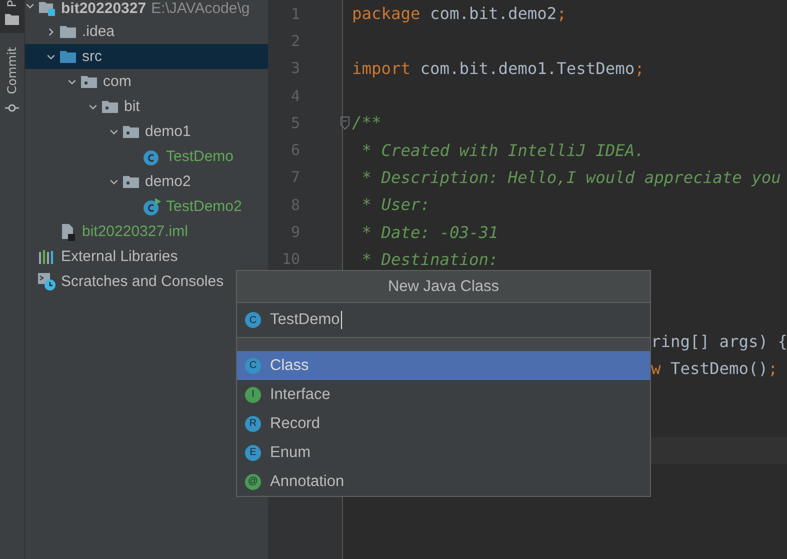 This screenshot has width=787, height=559. What do you see at coordinates (253, 482) in the screenshot?
I see `annotation-icon: @` at bounding box center [253, 482].